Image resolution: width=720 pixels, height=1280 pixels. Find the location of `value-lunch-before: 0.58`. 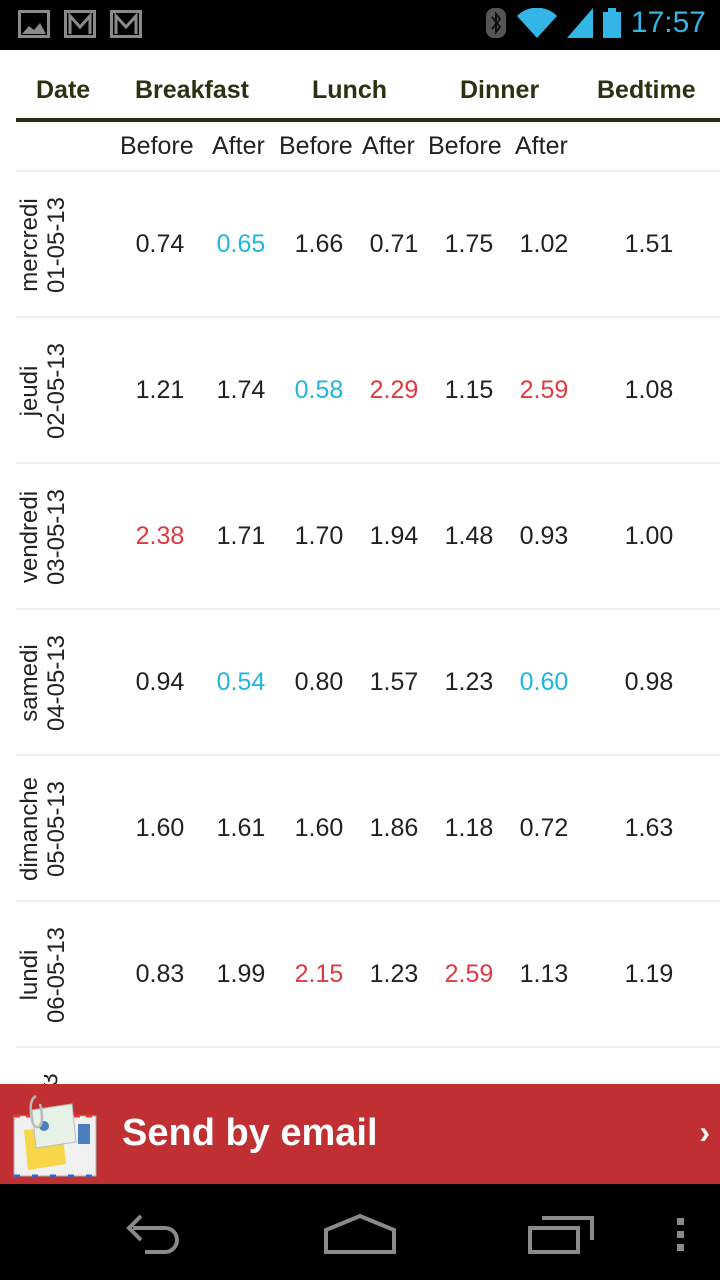

value-lunch-before: 0.58 is located at coordinates (319, 390).